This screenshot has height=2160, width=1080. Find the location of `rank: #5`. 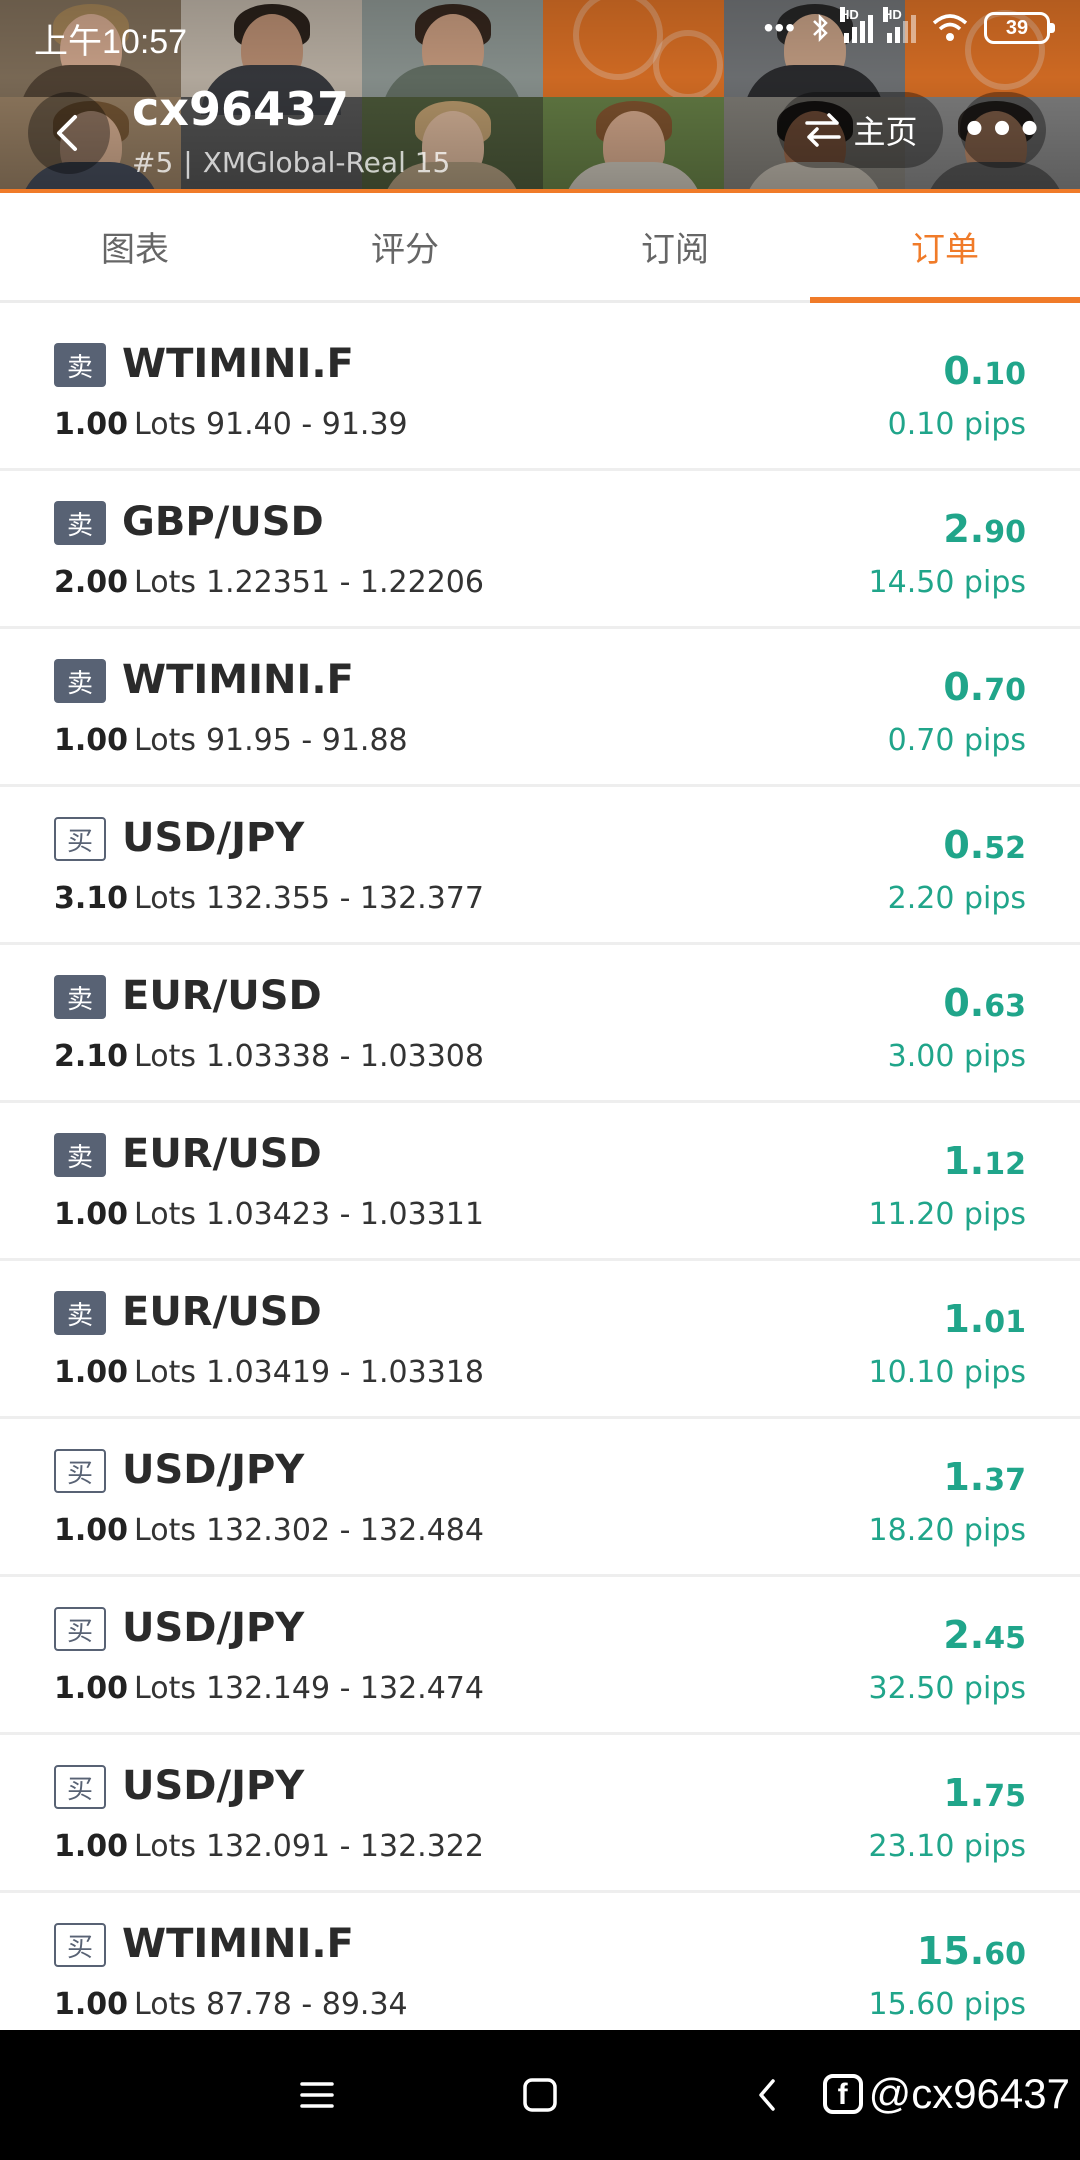

rank: #5 is located at coordinates (153, 162).